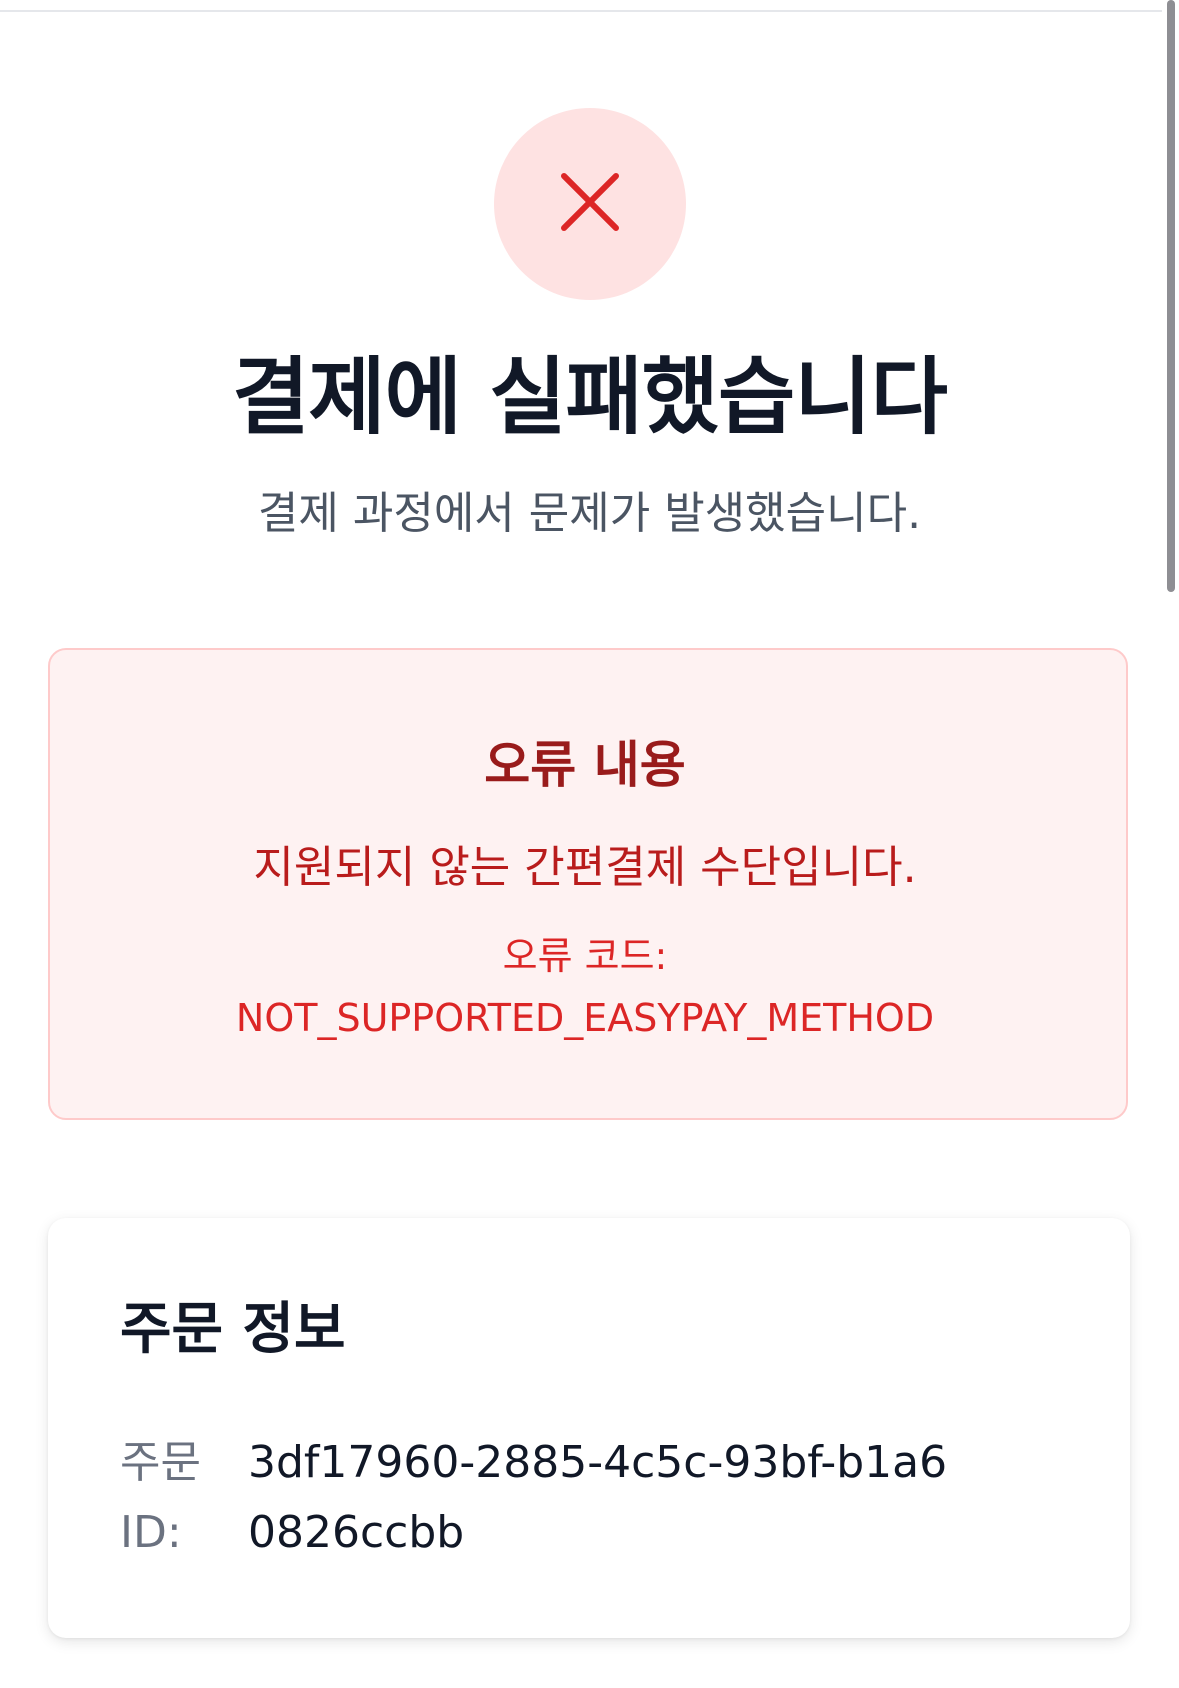 This screenshot has width=1179, height=1688. I want to click on fail-status-badge, so click(590, 204).